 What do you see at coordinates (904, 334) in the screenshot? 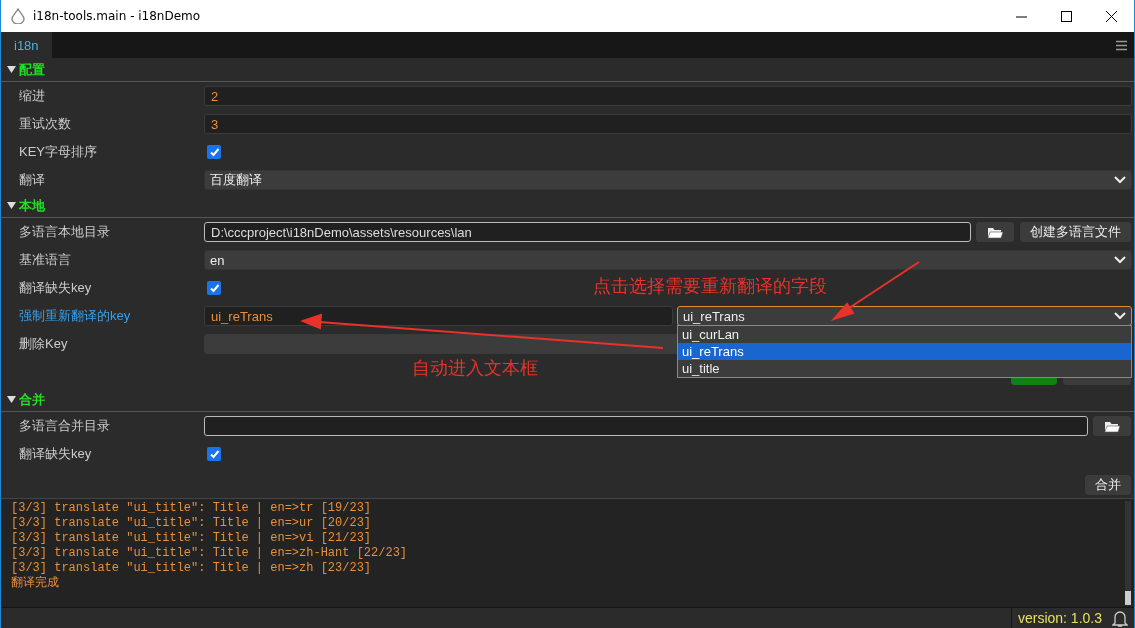
I see `dropdown-option: ui_curLan` at bounding box center [904, 334].